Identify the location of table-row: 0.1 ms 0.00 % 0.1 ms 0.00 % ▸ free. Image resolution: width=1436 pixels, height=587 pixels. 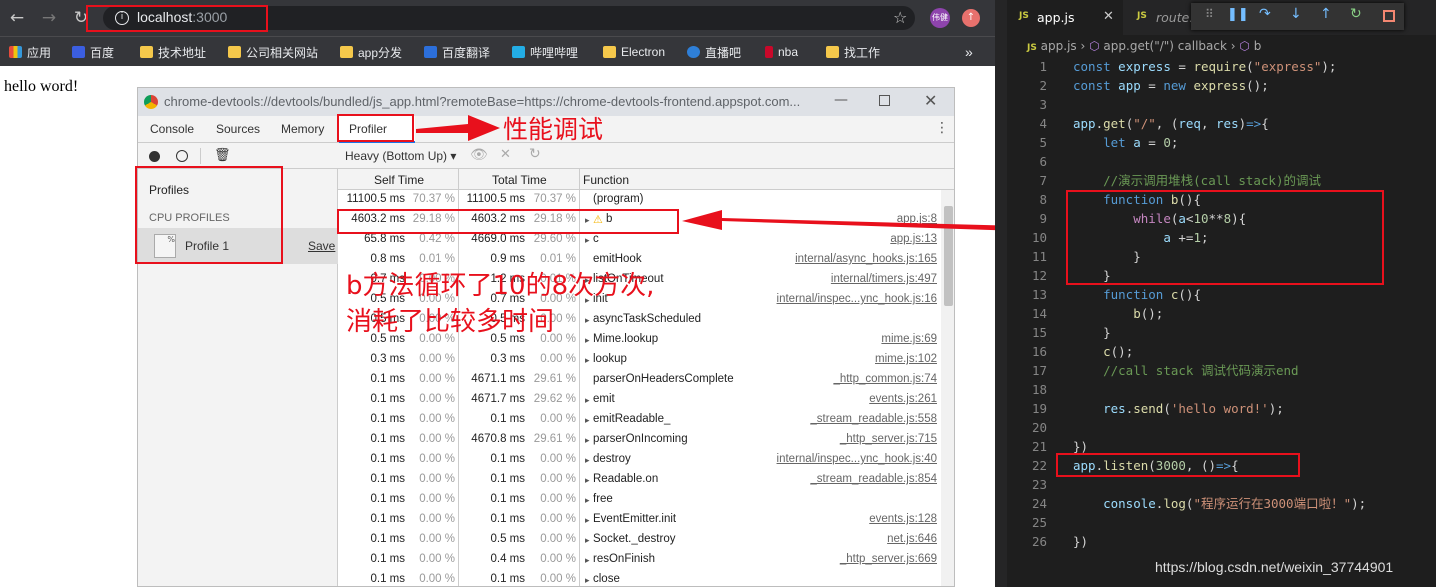
(639, 500).